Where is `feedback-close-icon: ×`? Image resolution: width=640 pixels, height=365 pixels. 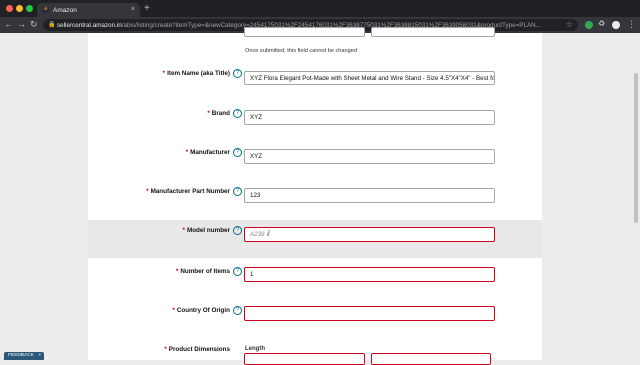
feedback-close-icon: × is located at coordinates (39, 356).